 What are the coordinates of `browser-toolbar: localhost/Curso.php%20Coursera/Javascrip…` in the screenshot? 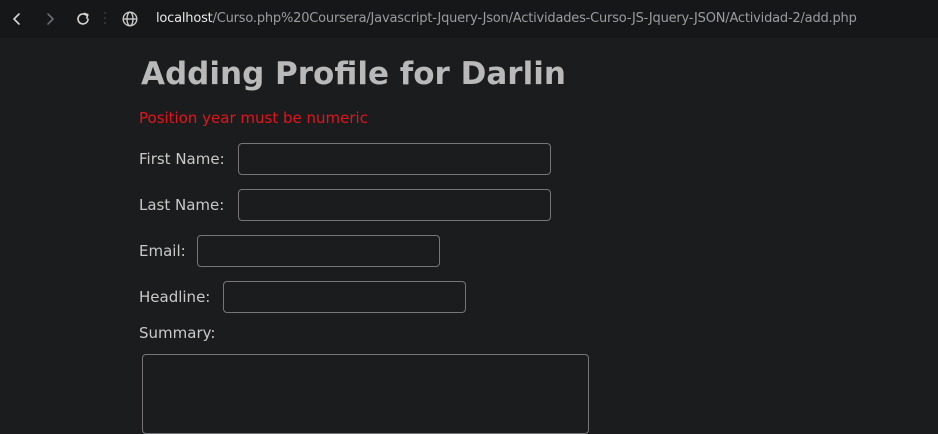 It's located at (469, 19).